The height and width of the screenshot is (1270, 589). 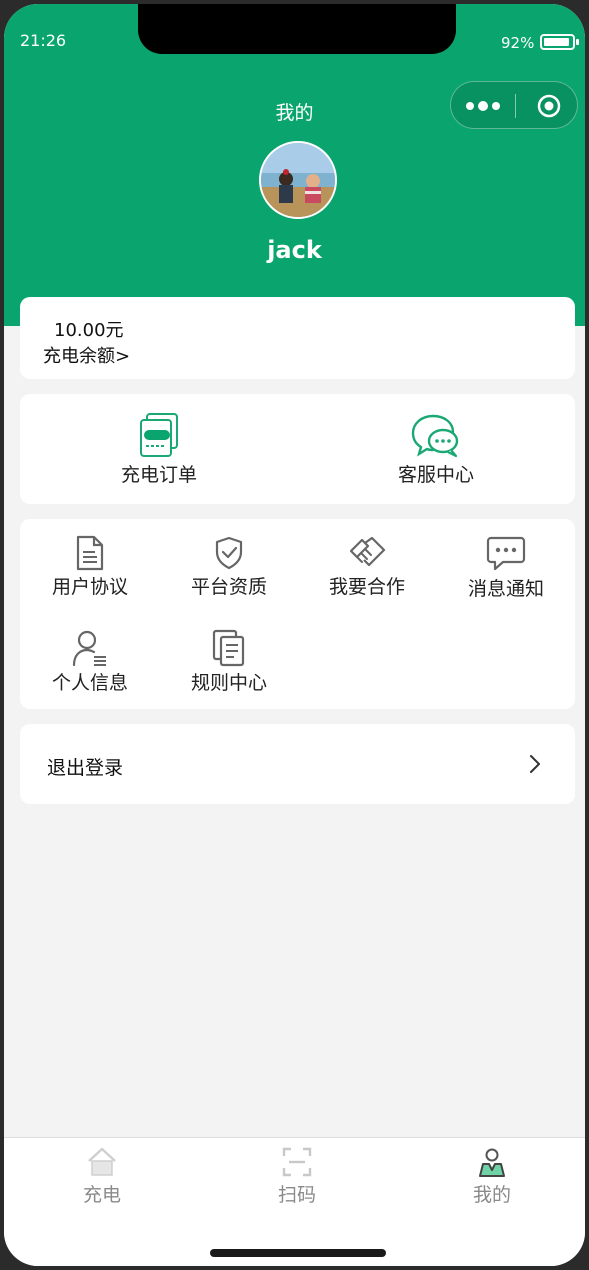 I want to click on tab-mine: 我的, so click(x=492, y=1176).